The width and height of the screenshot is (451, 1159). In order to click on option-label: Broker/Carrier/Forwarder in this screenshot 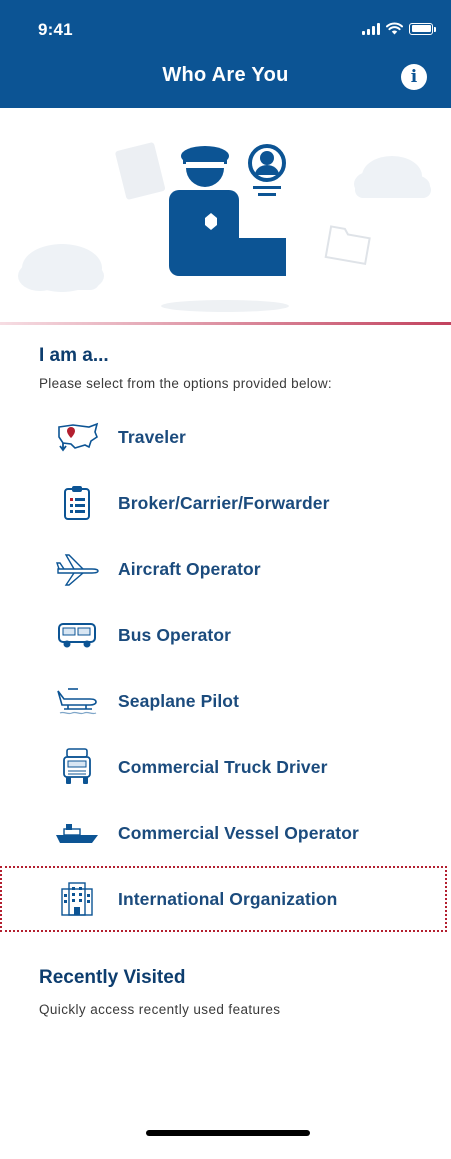, I will do `click(224, 502)`.